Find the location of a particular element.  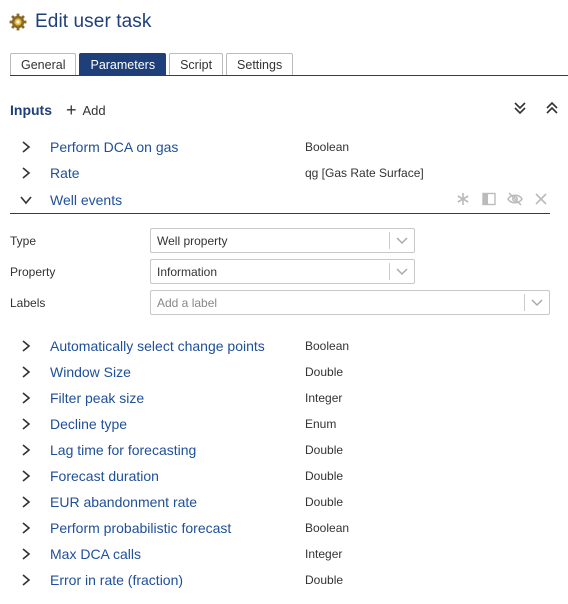

inputs-toolbar: Inputs + Add is located at coordinates (285, 110).